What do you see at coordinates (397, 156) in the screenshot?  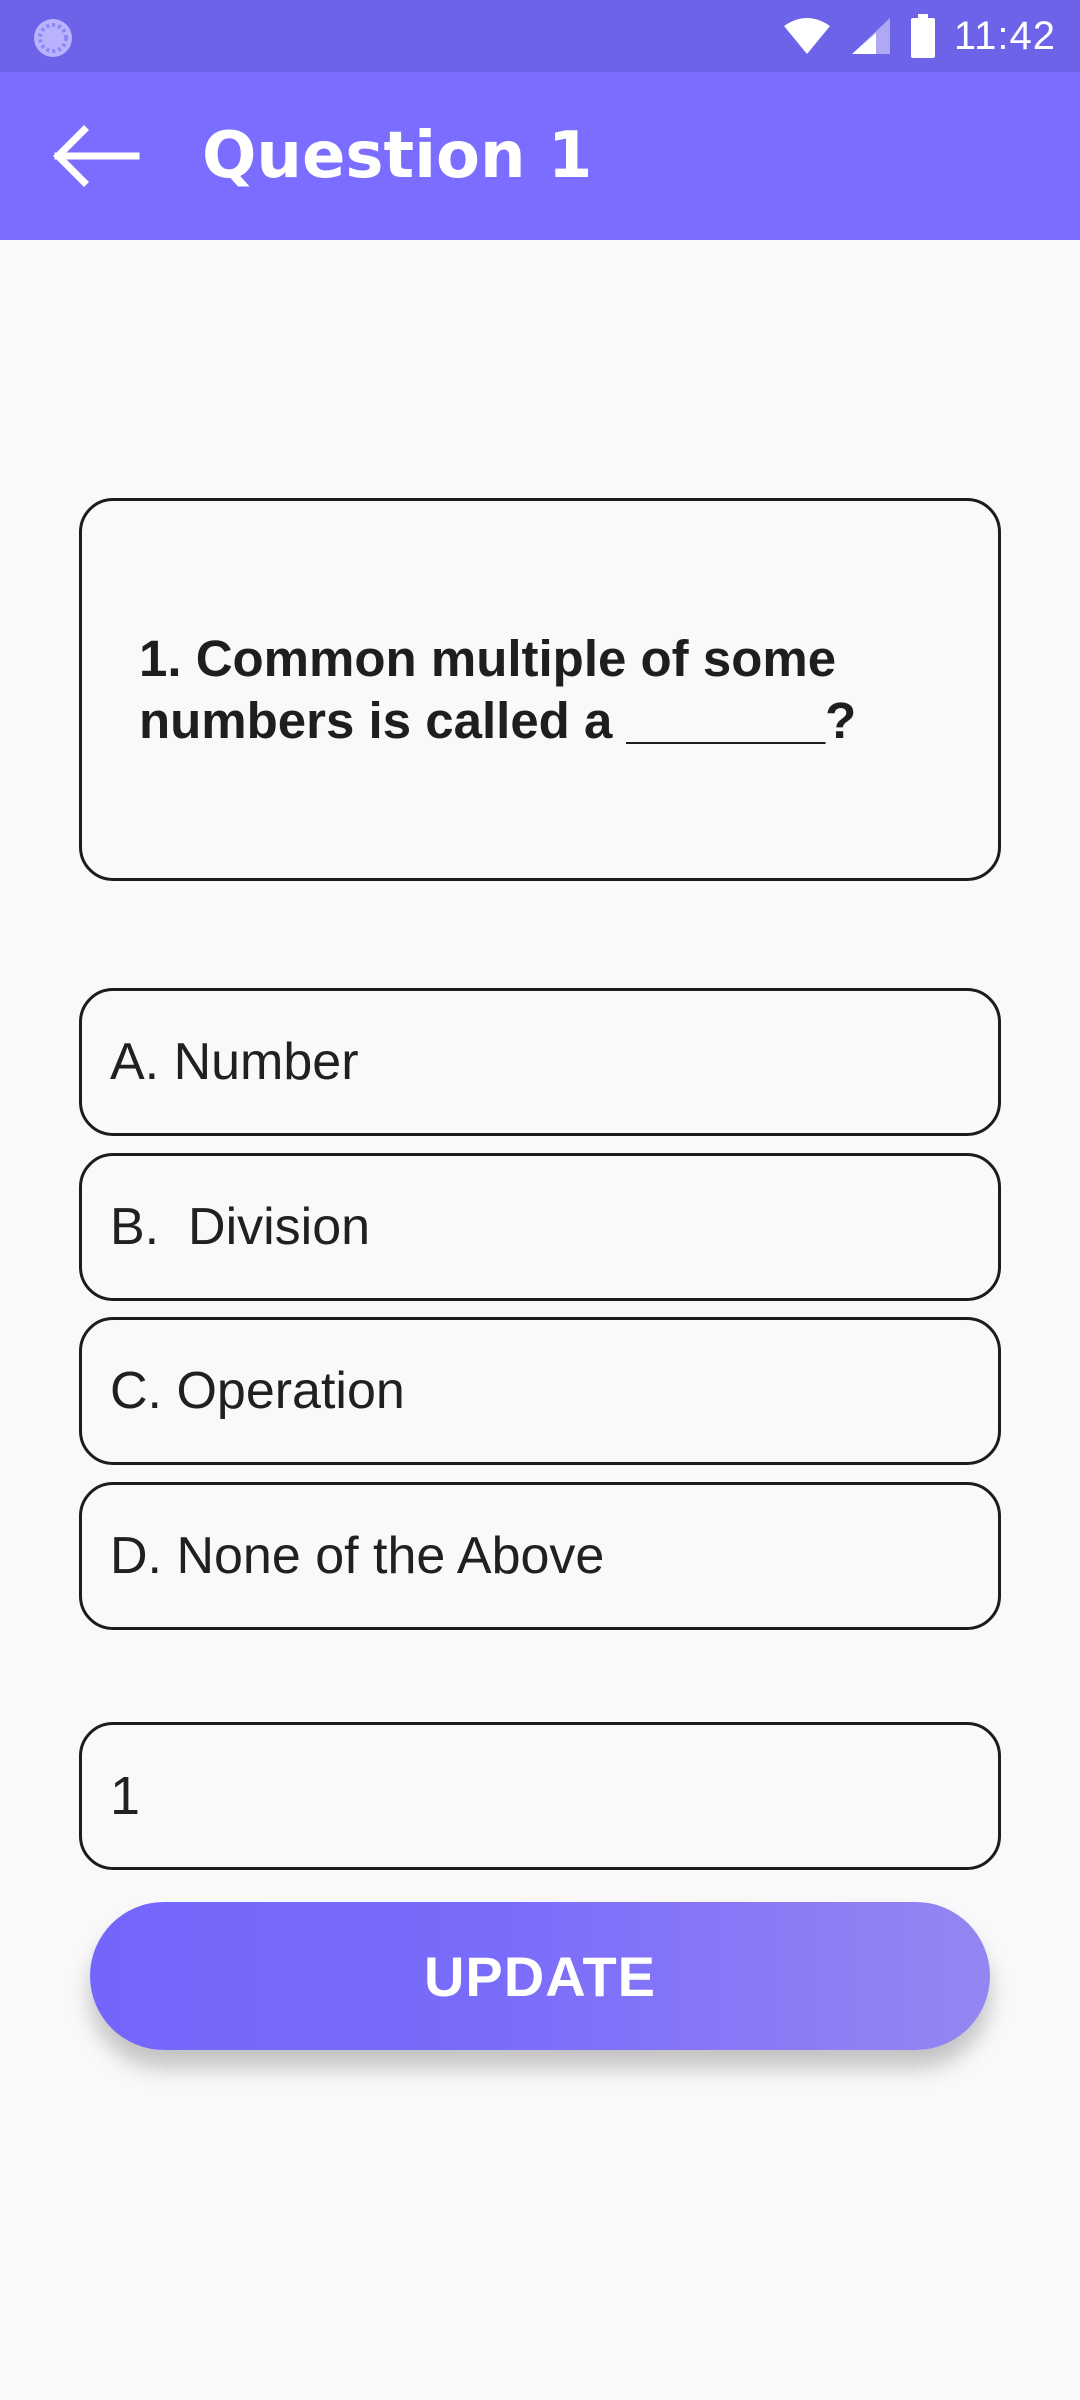 I see `page-title: Question 1` at bounding box center [397, 156].